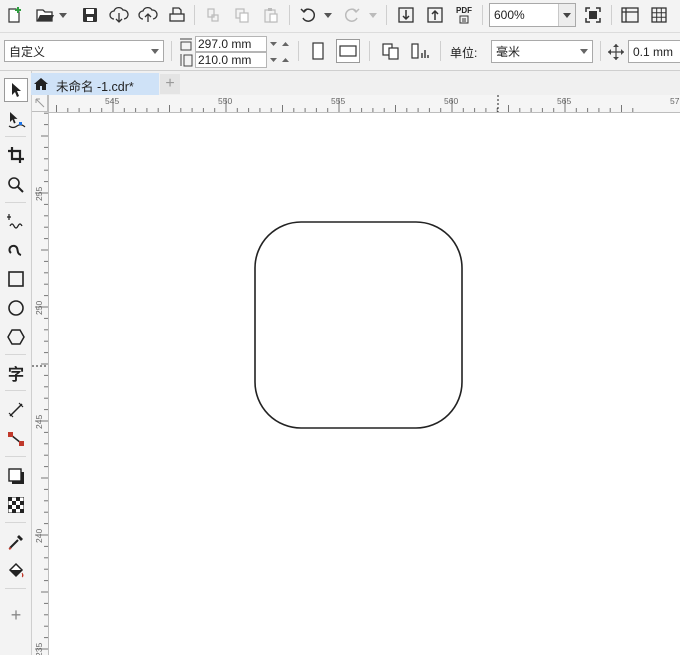 This screenshot has height=655, width=680. Describe the element at coordinates (584, 51) in the screenshot. I see `units-dropdown-icon` at that location.